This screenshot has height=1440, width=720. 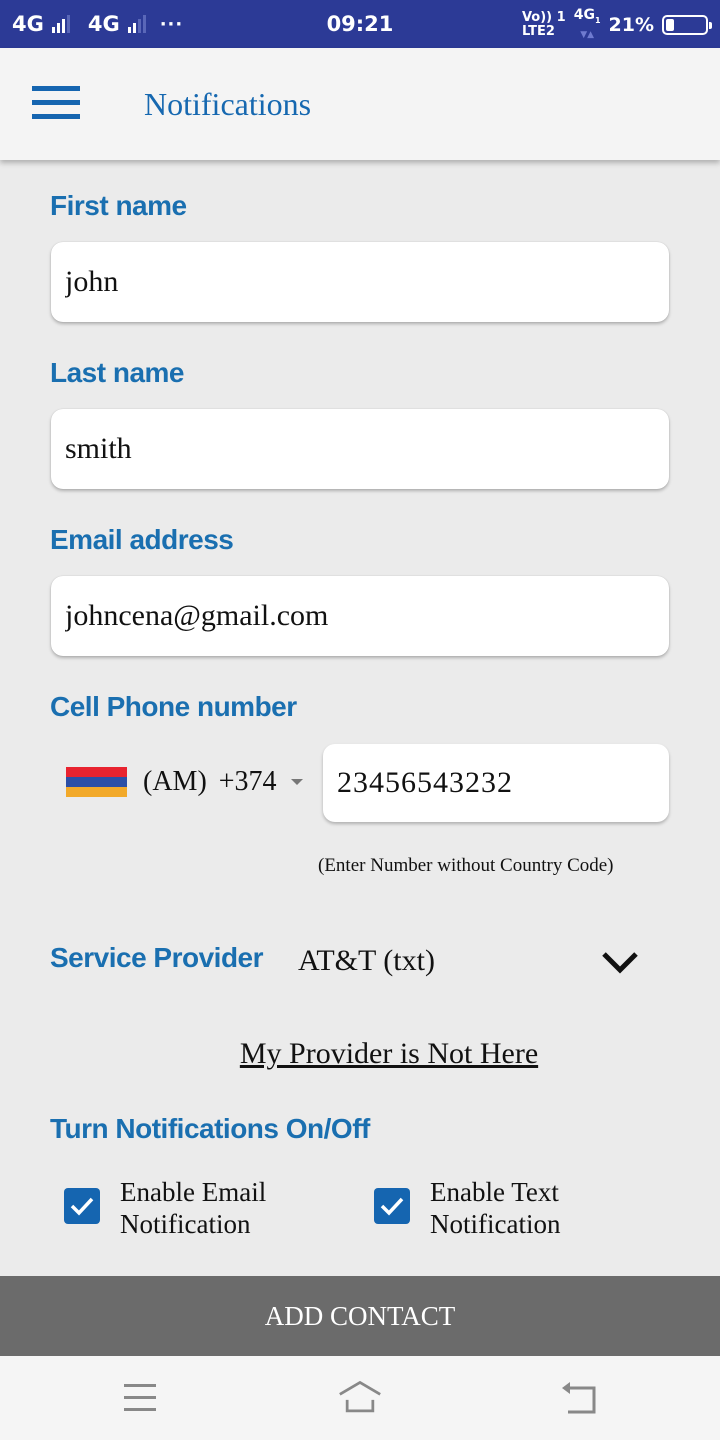 What do you see at coordinates (620, 961) in the screenshot?
I see `chevron-down-icon` at bounding box center [620, 961].